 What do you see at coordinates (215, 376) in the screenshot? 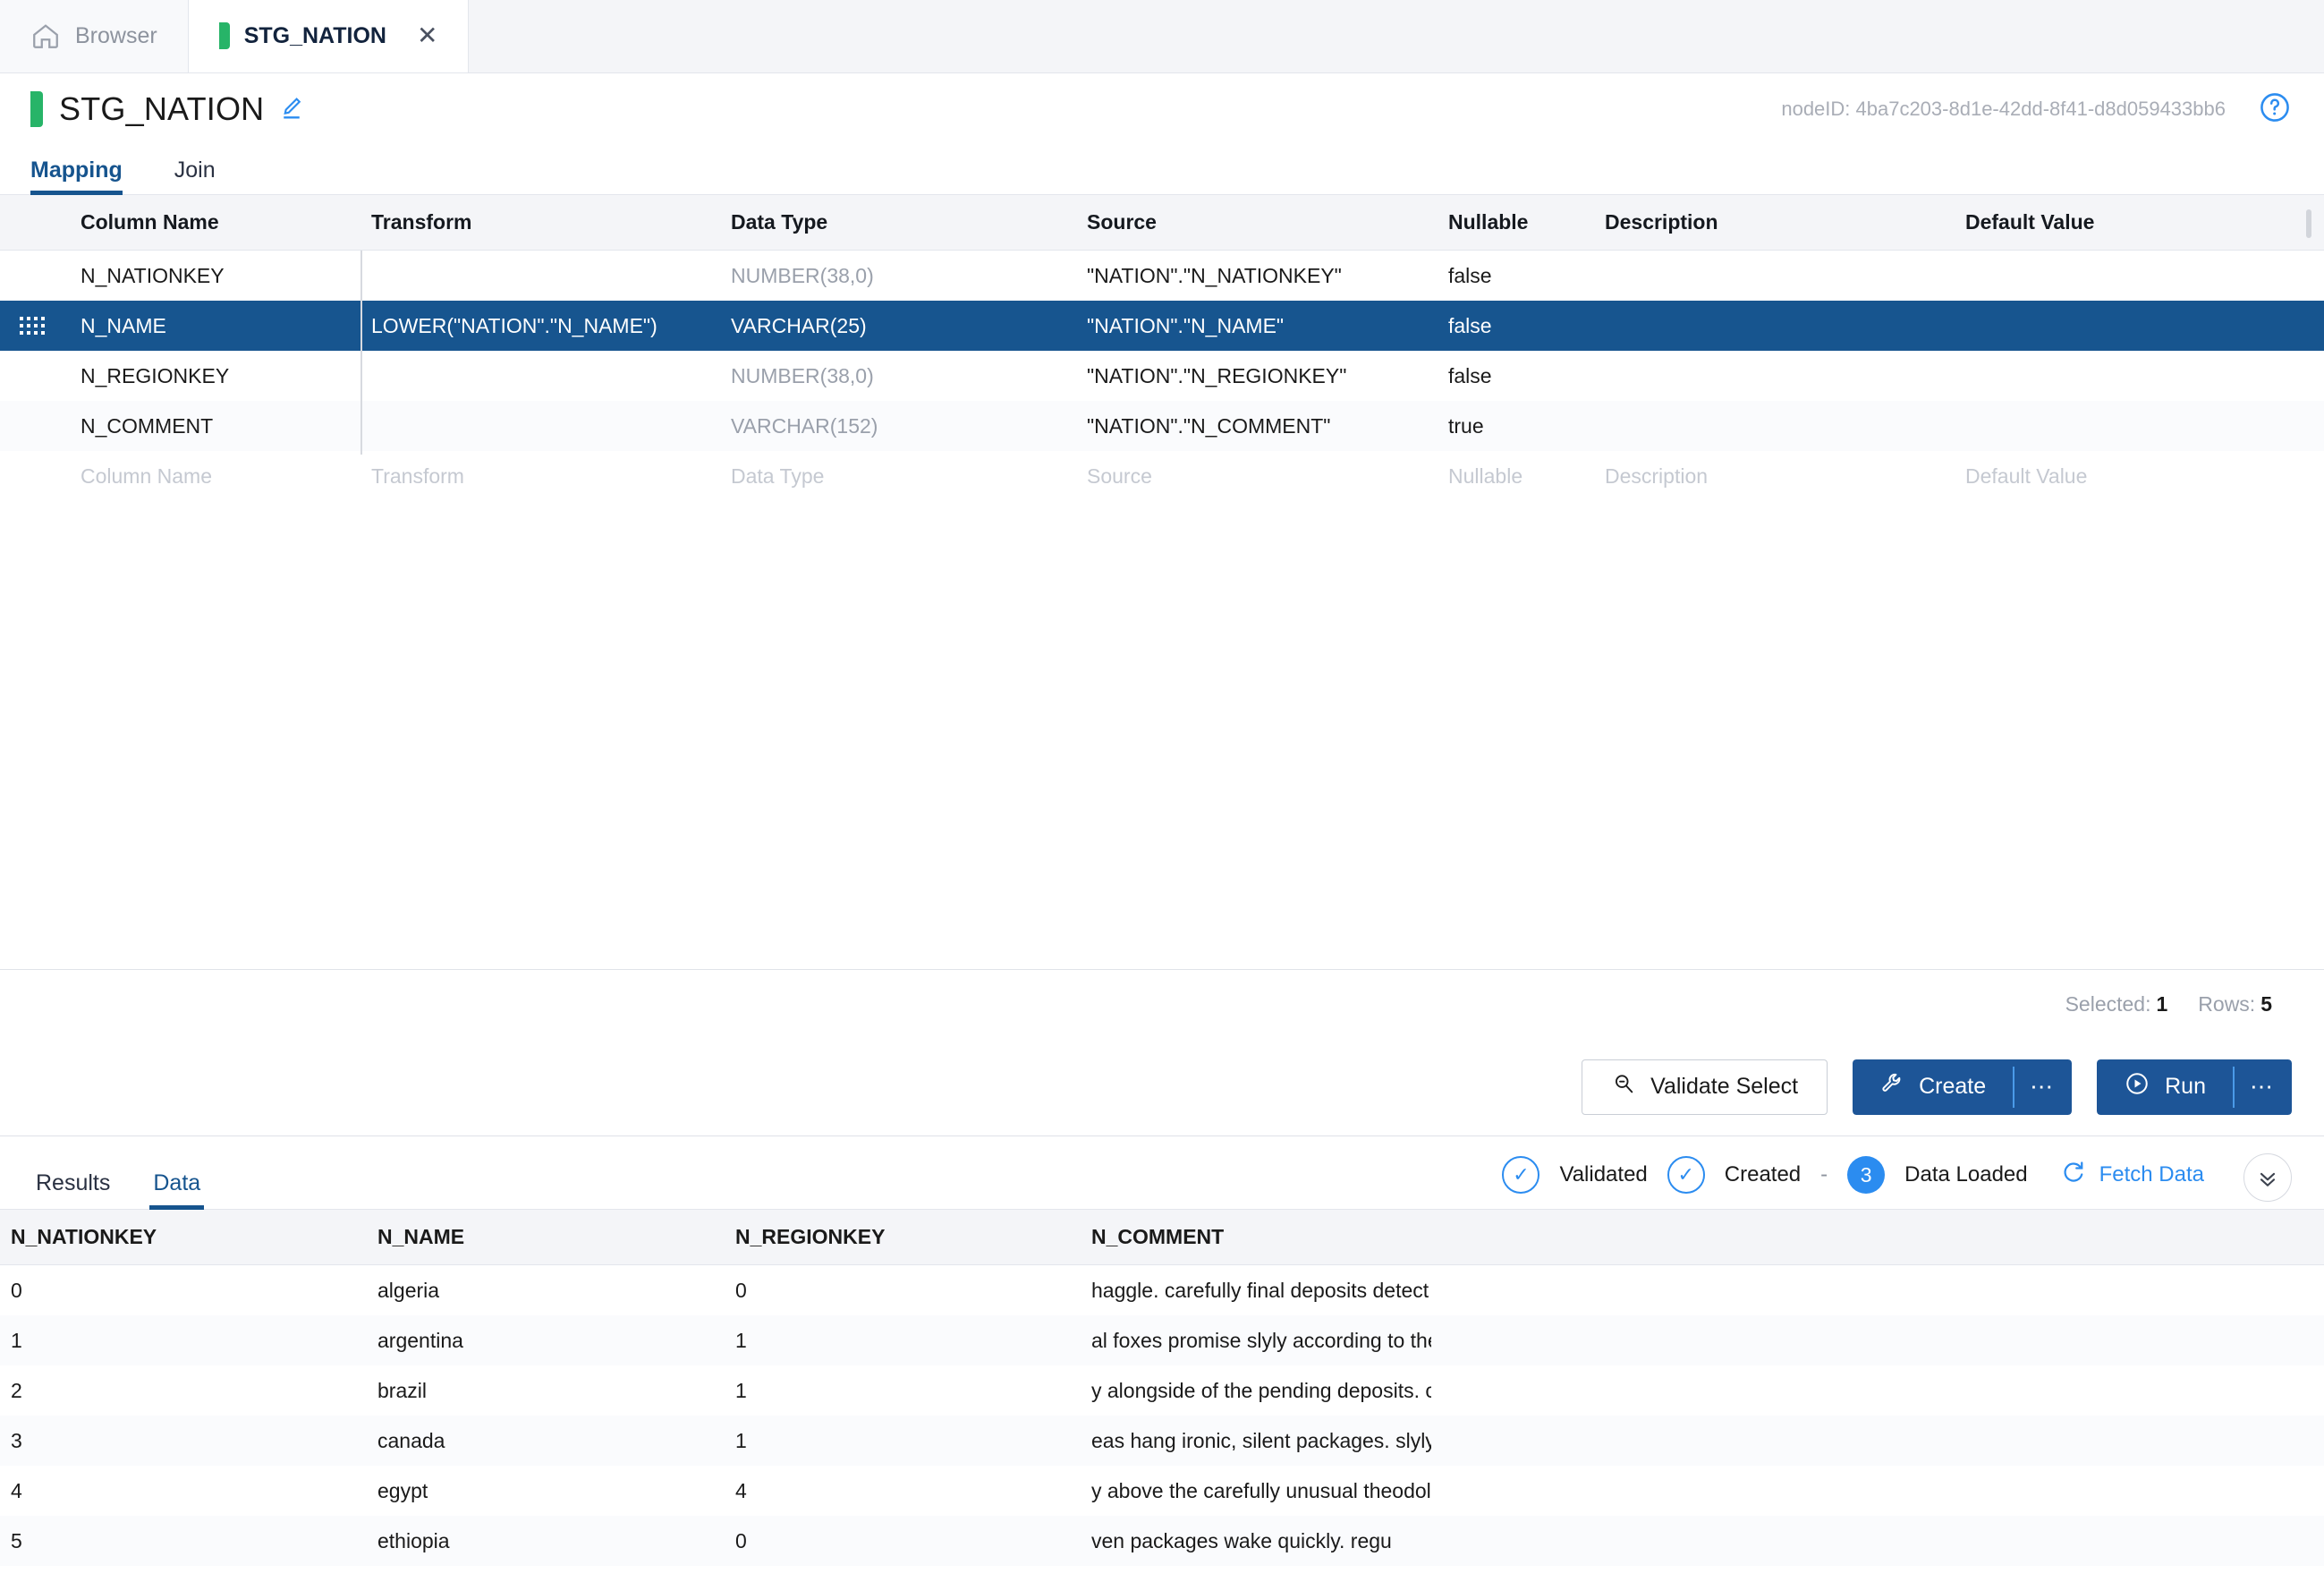
I see `cell-column-name: N_REGIONKEY` at bounding box center [215, 376].